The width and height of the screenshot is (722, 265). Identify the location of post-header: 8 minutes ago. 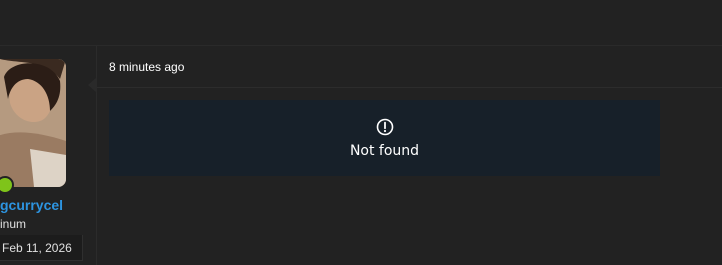
(409, 67).